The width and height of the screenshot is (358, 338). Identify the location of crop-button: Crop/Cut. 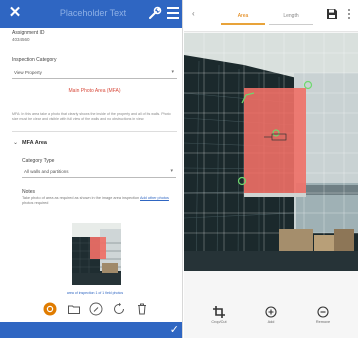
(219, 315).